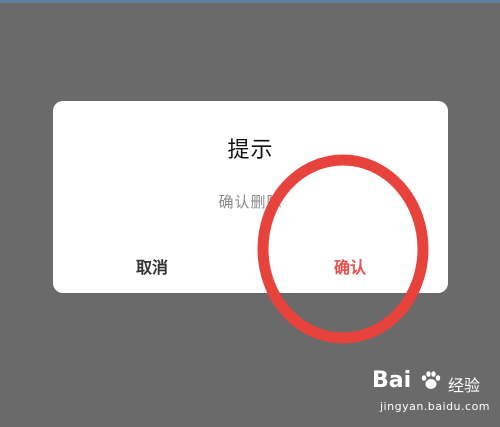 The width and height of the screenshot is (500, 427). Describe the element at coordinates (250, 266) in the screenshot. I see `dialog-actions: 取消 确认` at that location.